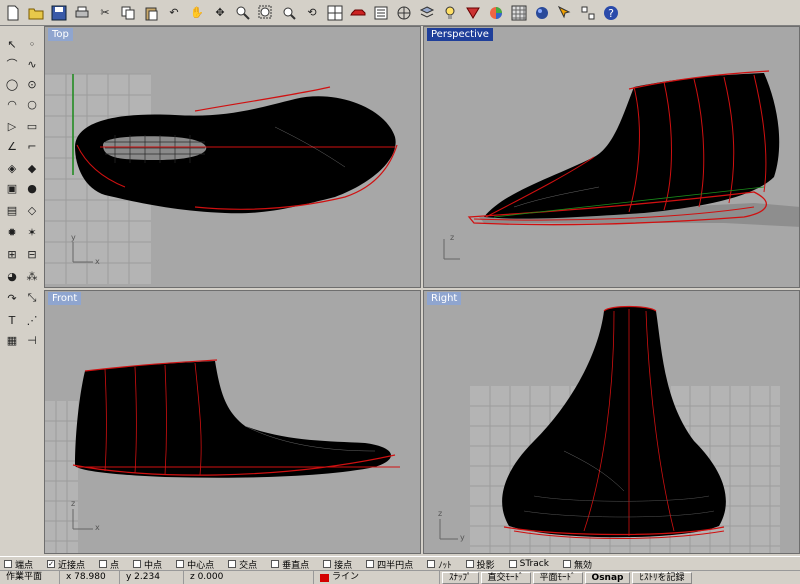  What do you see at coordinates (32, 298) in the screenshot?
I see `scale-icon: ⤡` at bounding box center [32, 298].